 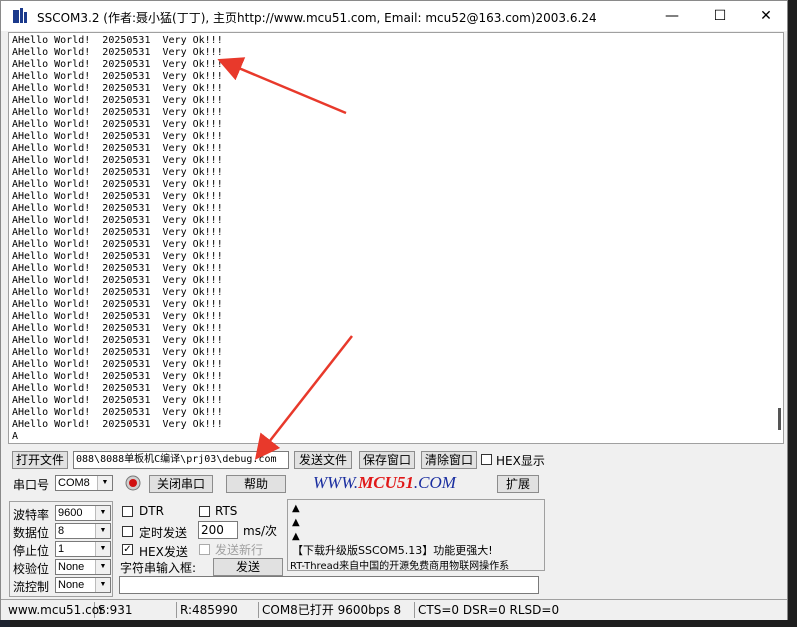 I want to click on brand-mid: MCU51, so click(x=386, y=482).